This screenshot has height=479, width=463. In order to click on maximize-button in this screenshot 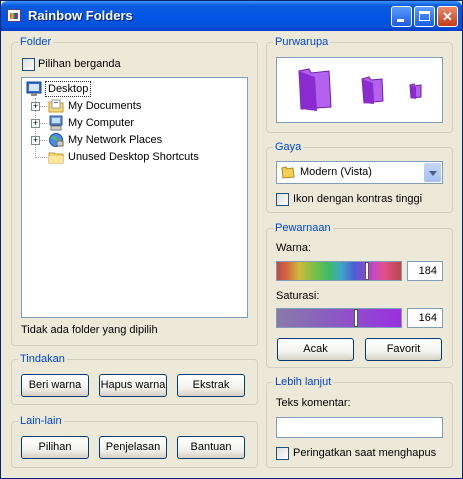, I will do `click(424, 16)`.